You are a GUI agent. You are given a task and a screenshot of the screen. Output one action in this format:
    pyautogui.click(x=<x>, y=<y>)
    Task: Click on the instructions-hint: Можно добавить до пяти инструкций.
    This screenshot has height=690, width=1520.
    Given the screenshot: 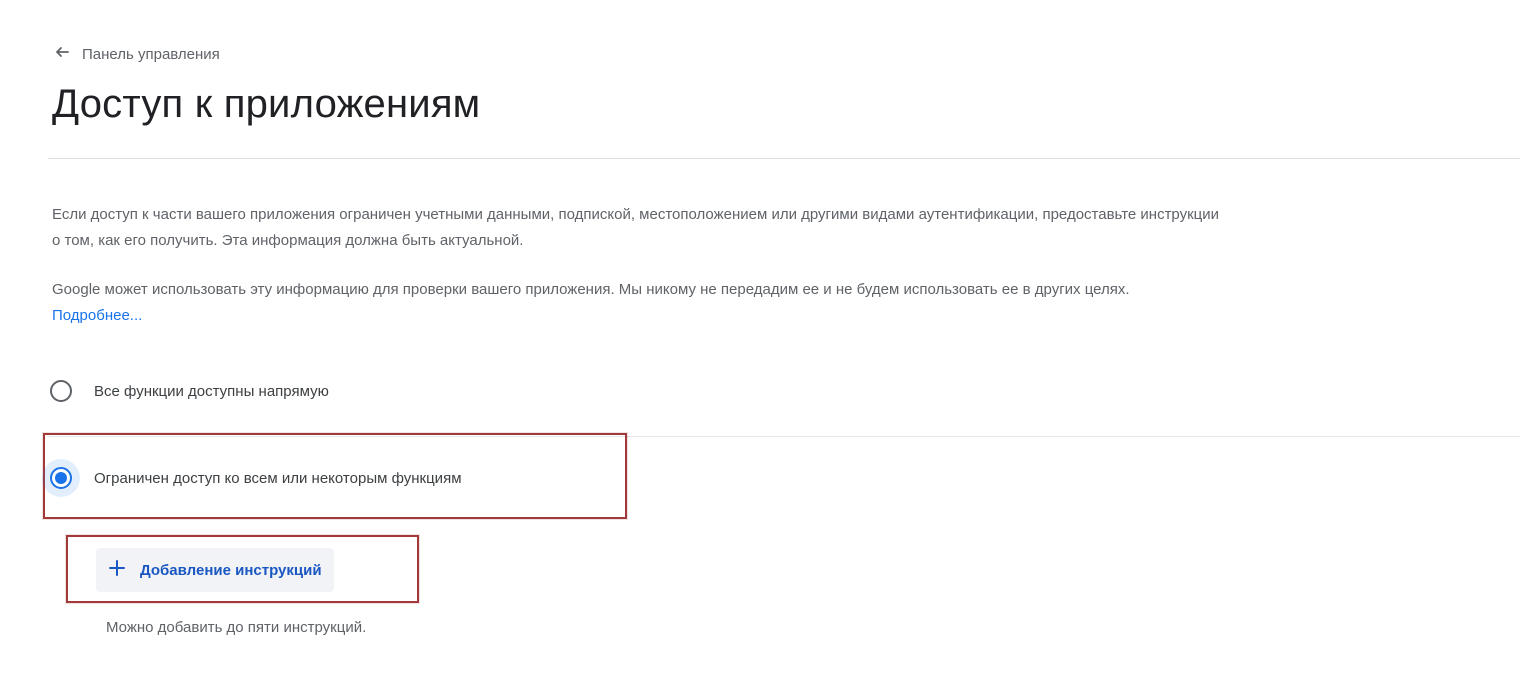 What is the action you would take?
    pyautogui.click(x=236, y=627)
    